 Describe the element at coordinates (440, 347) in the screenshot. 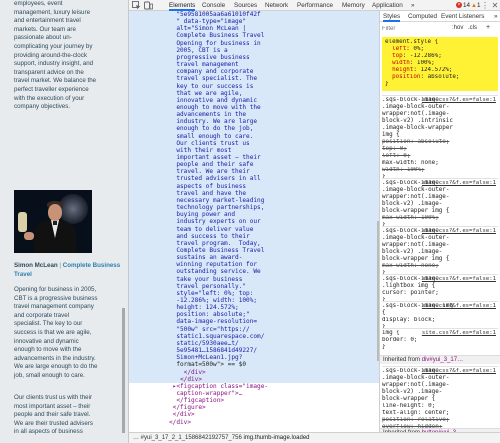

I see `css-declaration: }` at that location.